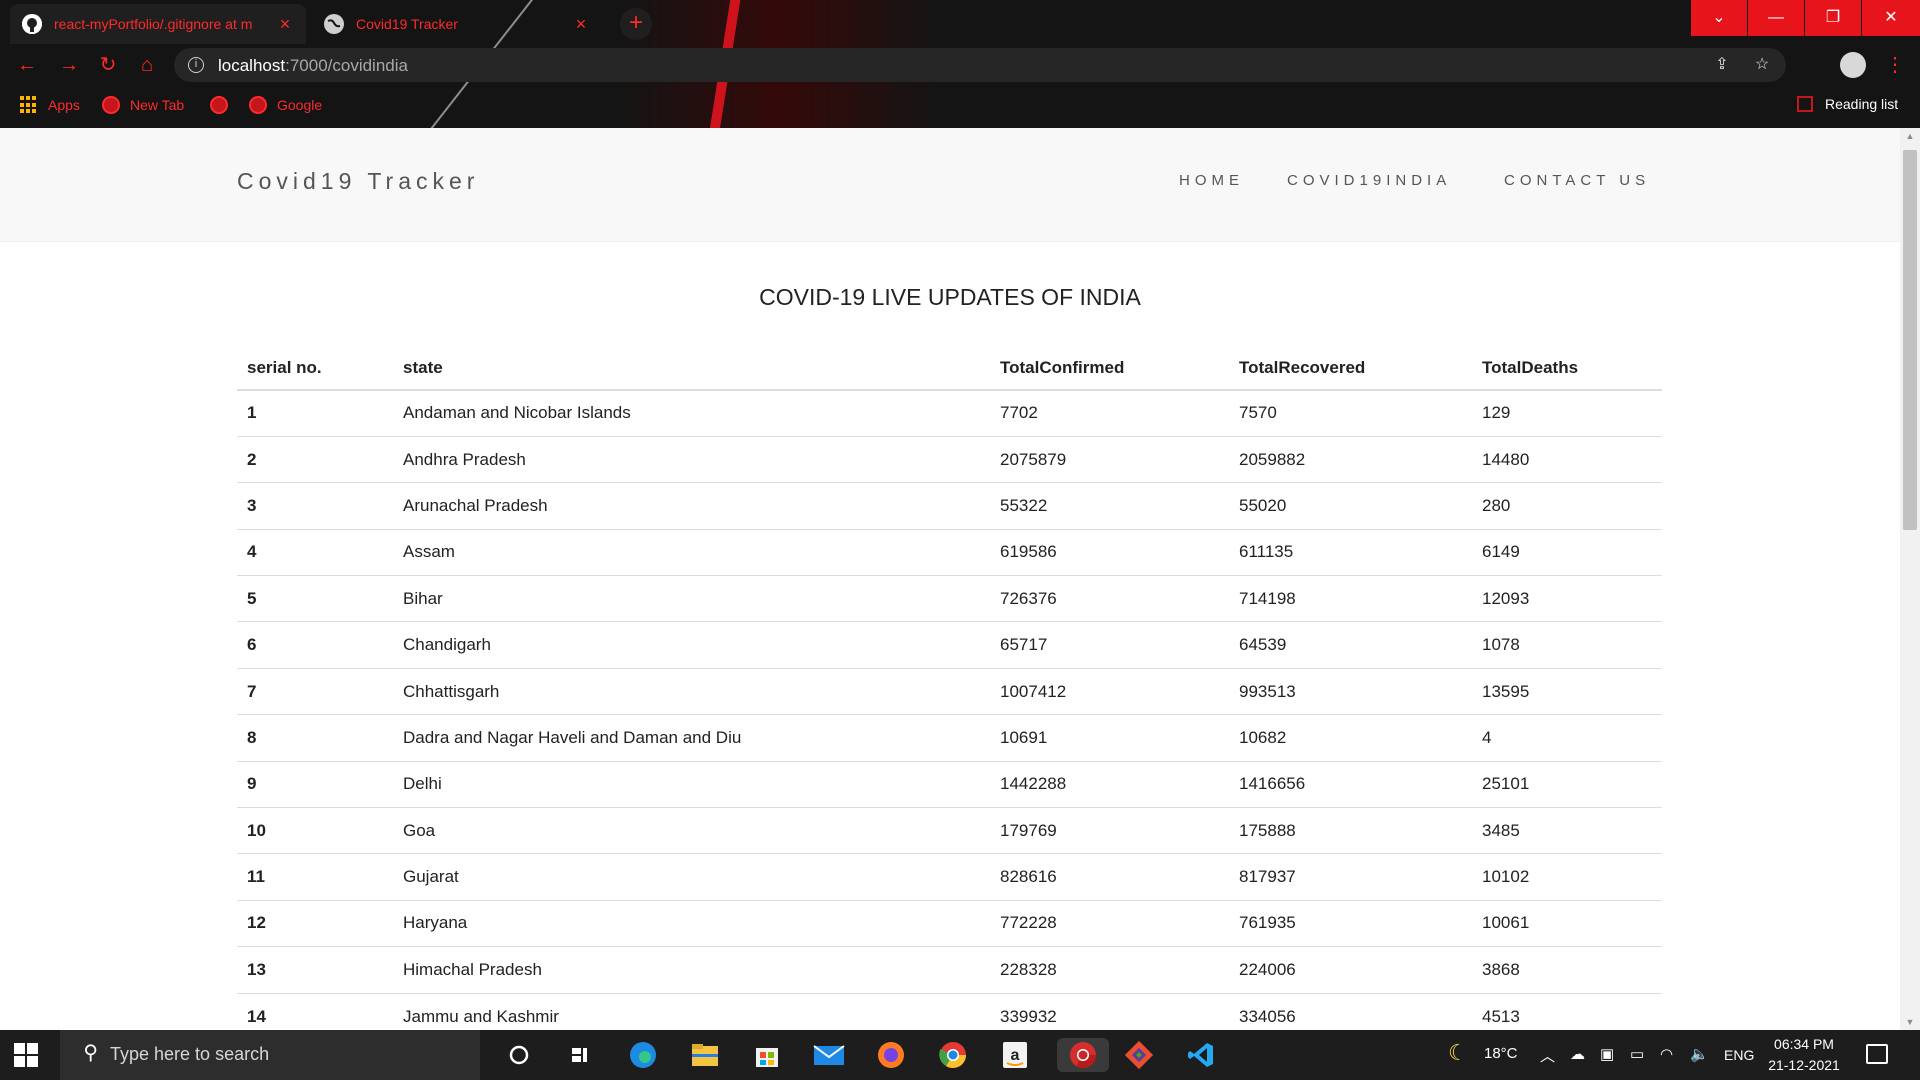 Image resolution: width=1920 pixels, height=1080 pixels. I want to click on file-explorer-icon, so click(705, 1055).